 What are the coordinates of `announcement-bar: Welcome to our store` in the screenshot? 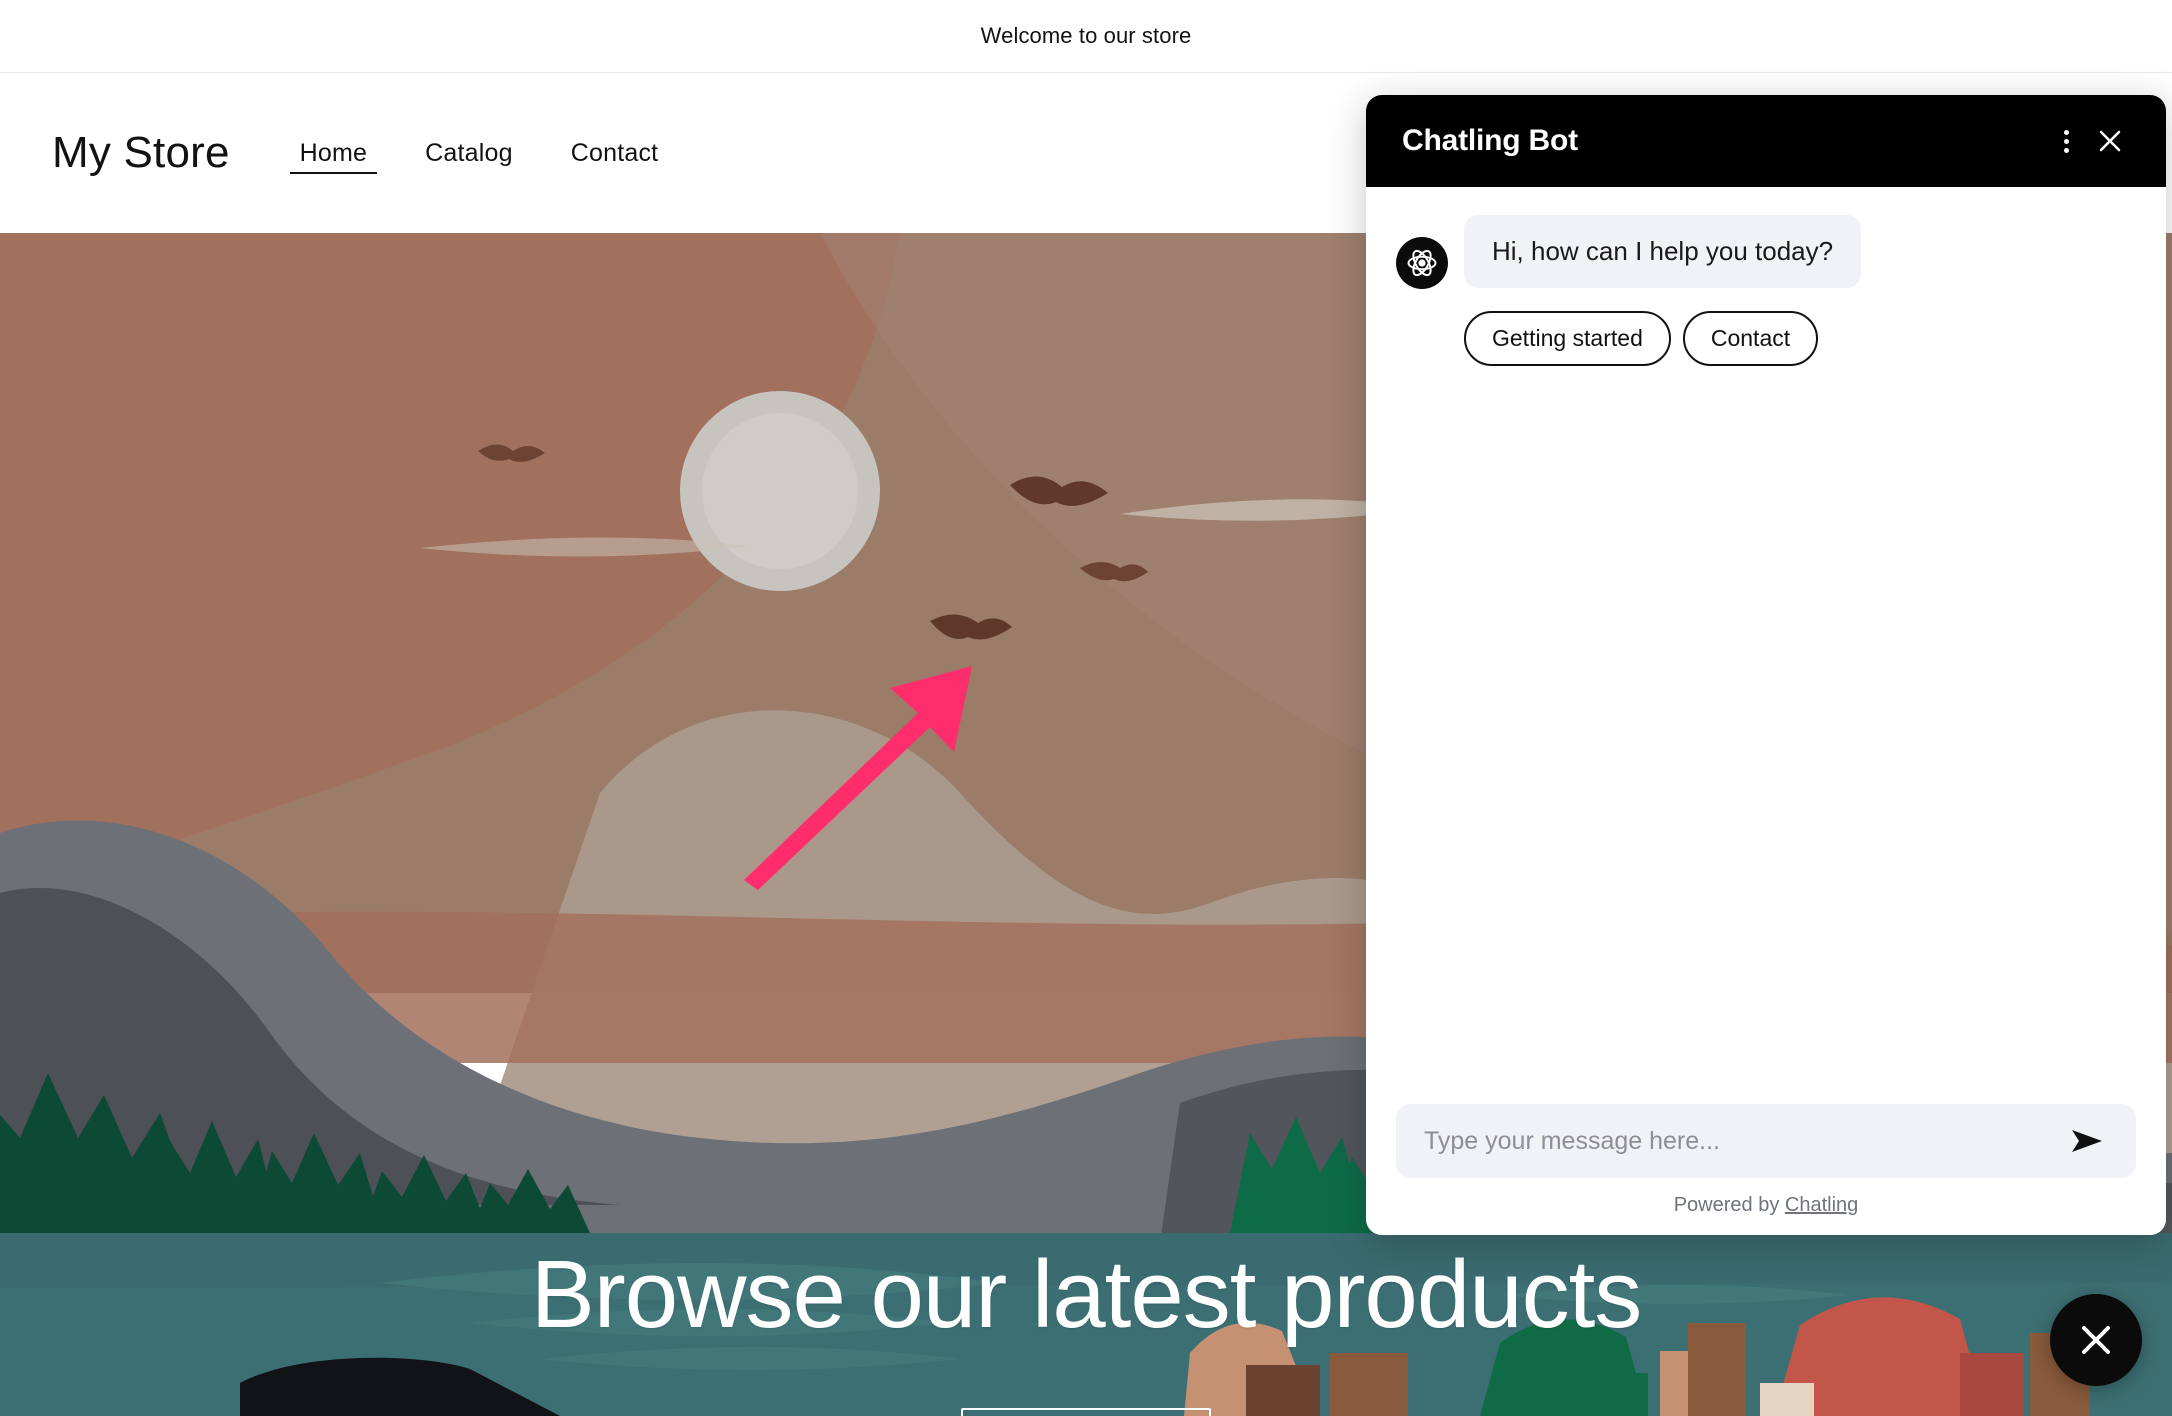 It's located at (1086, 36).